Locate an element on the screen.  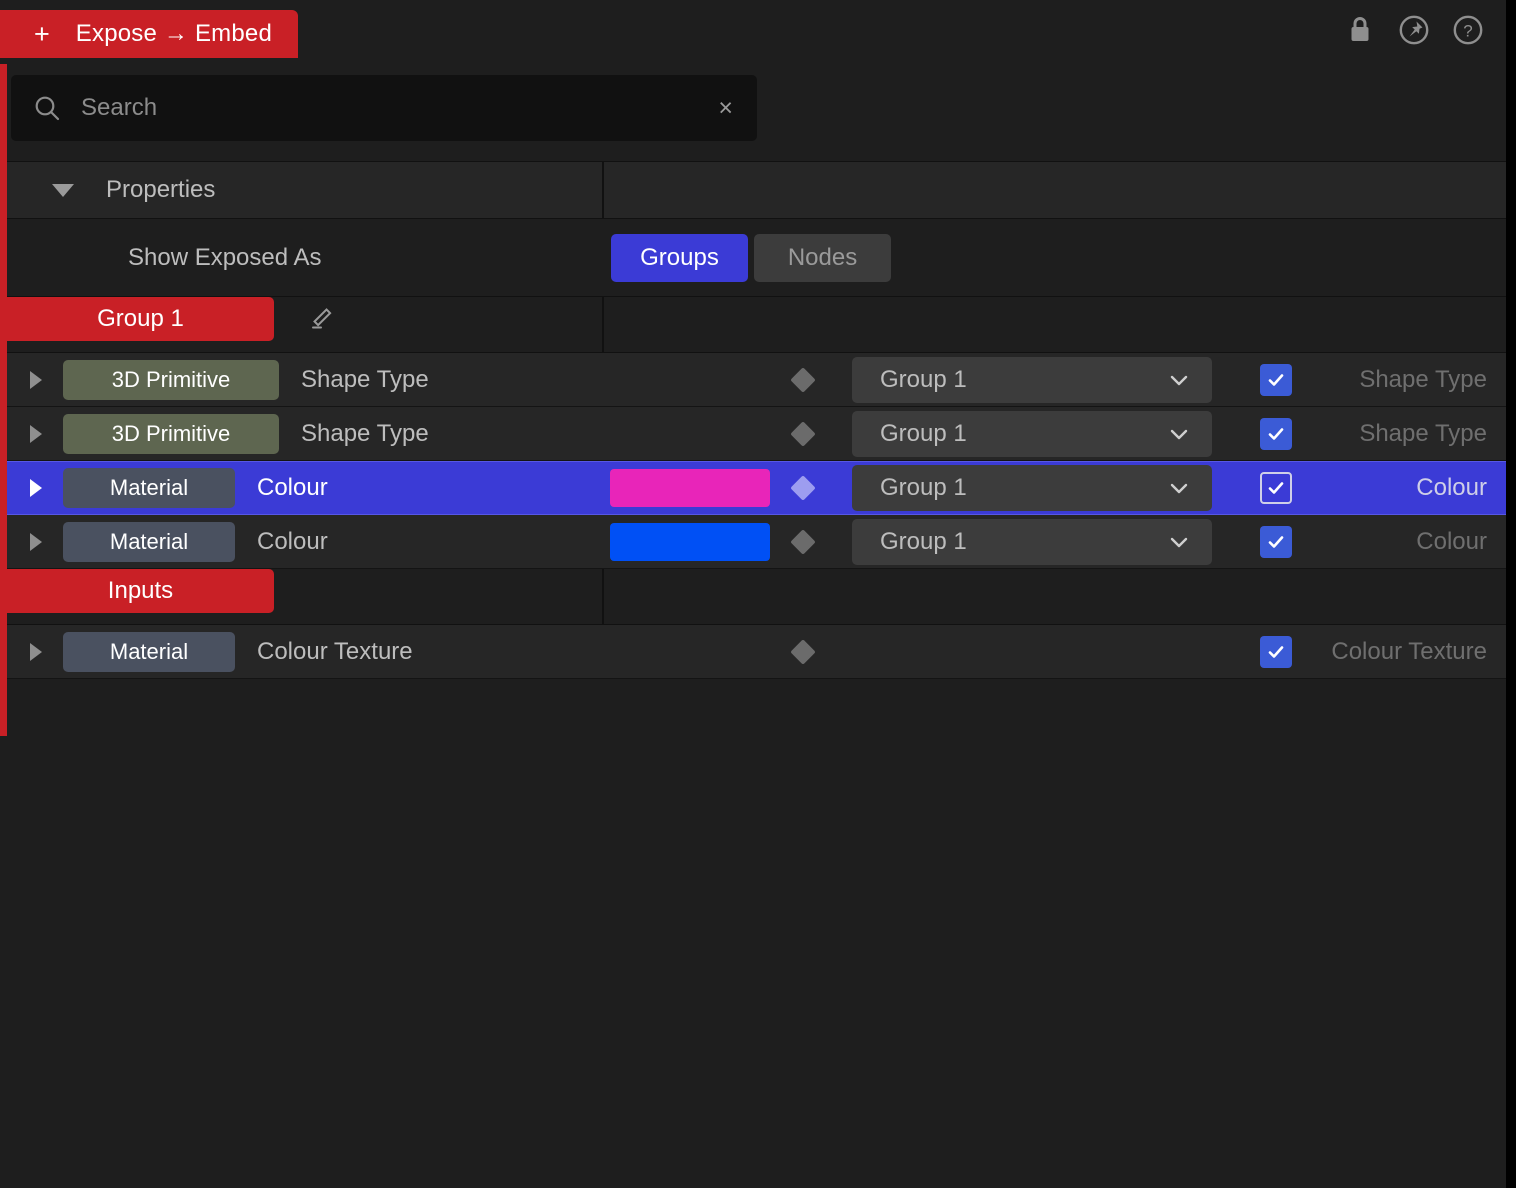
search-input is located at coordinates (400, 108).